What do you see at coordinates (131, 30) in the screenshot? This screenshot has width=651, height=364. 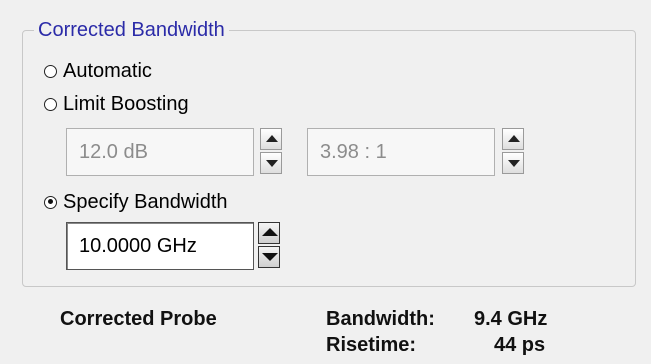 I see `group-title: Corrected Bandwidth` at bounding box center [131, 30].